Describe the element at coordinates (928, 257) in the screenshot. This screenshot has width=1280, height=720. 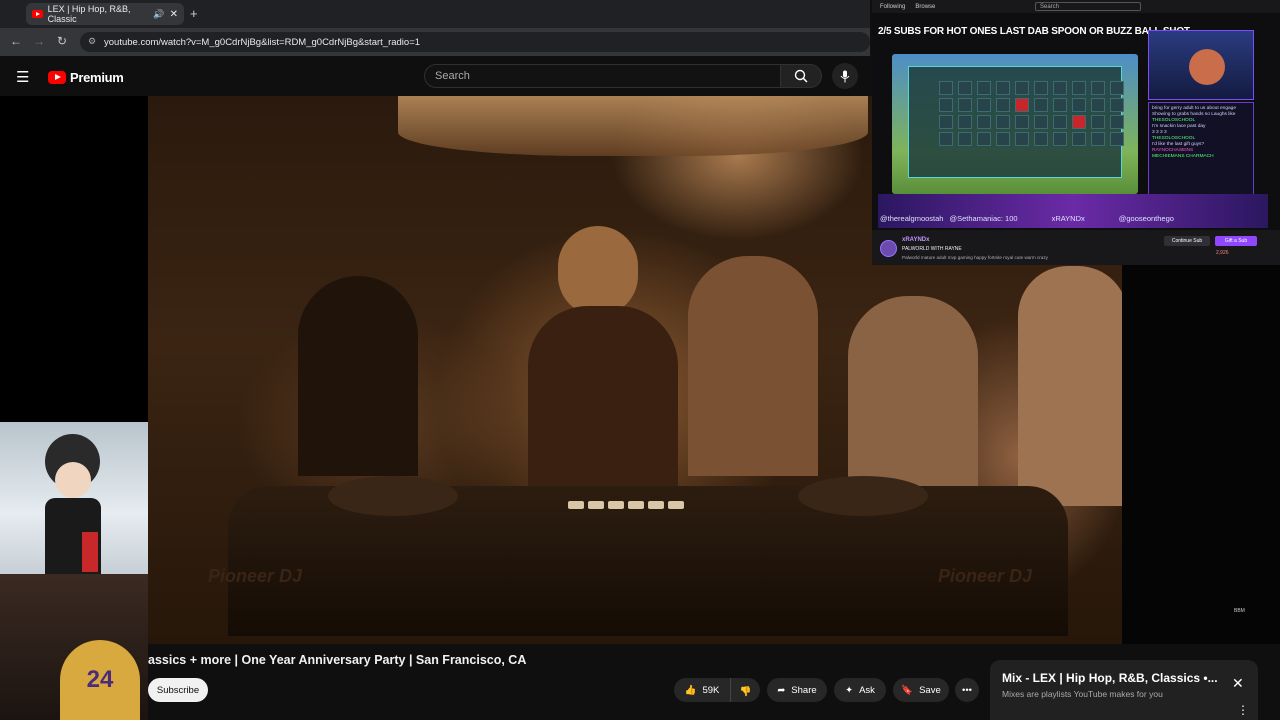
I see `stream-tag: mature` at that location.